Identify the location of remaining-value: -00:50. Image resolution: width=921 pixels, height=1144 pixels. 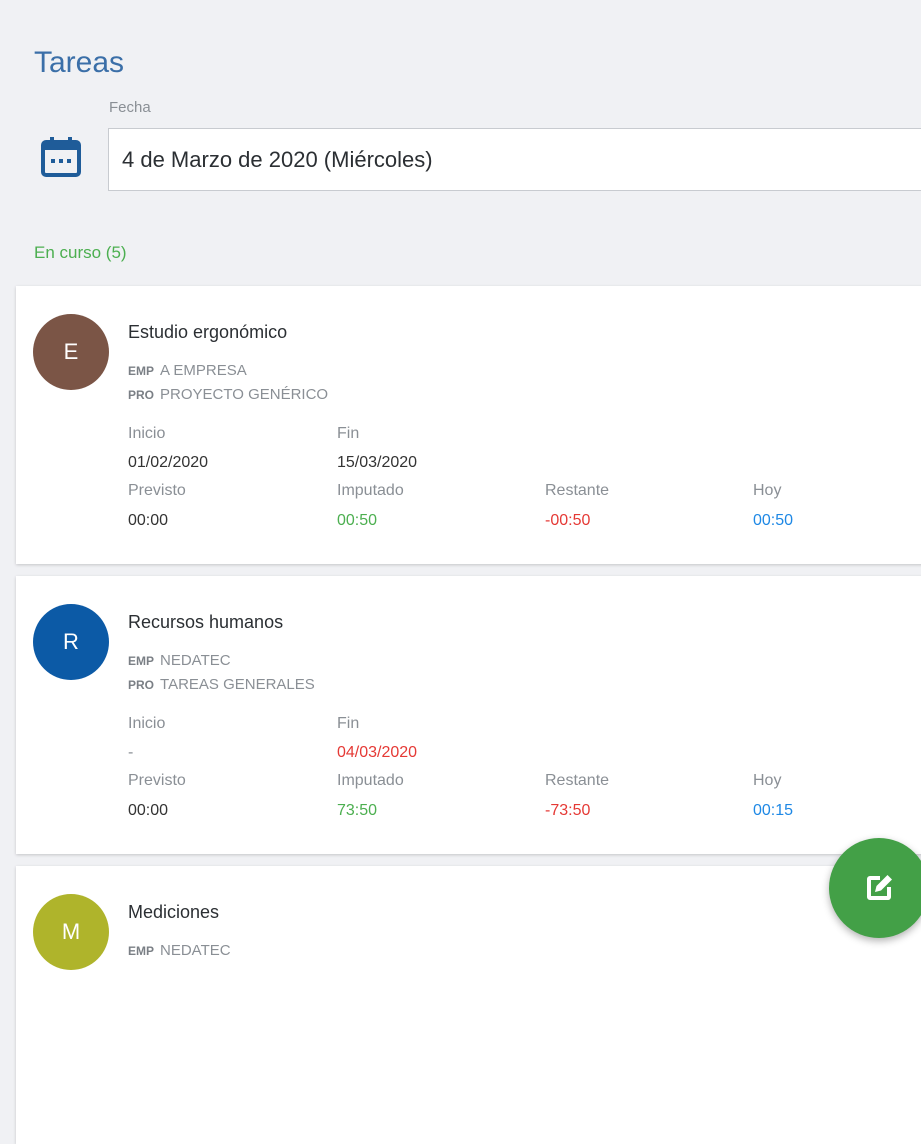
(568, 520).